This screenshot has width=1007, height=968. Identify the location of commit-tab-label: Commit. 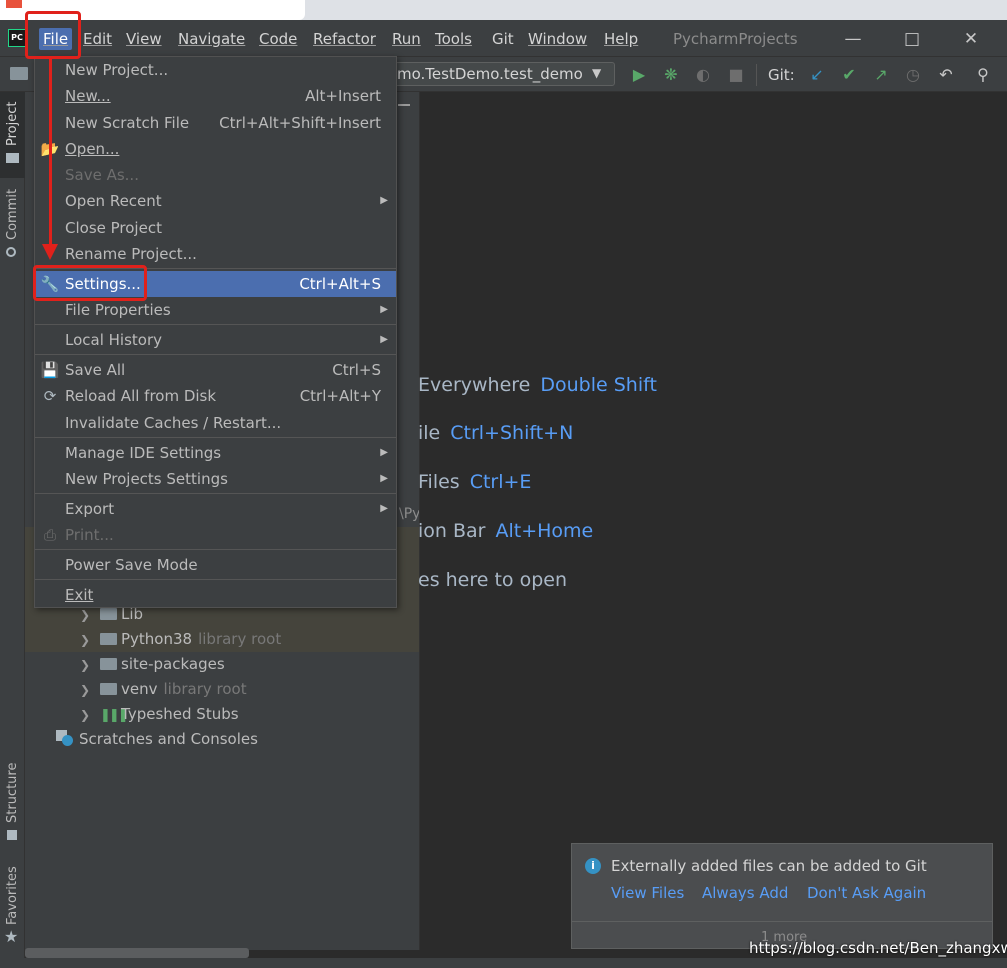
(12, 214).